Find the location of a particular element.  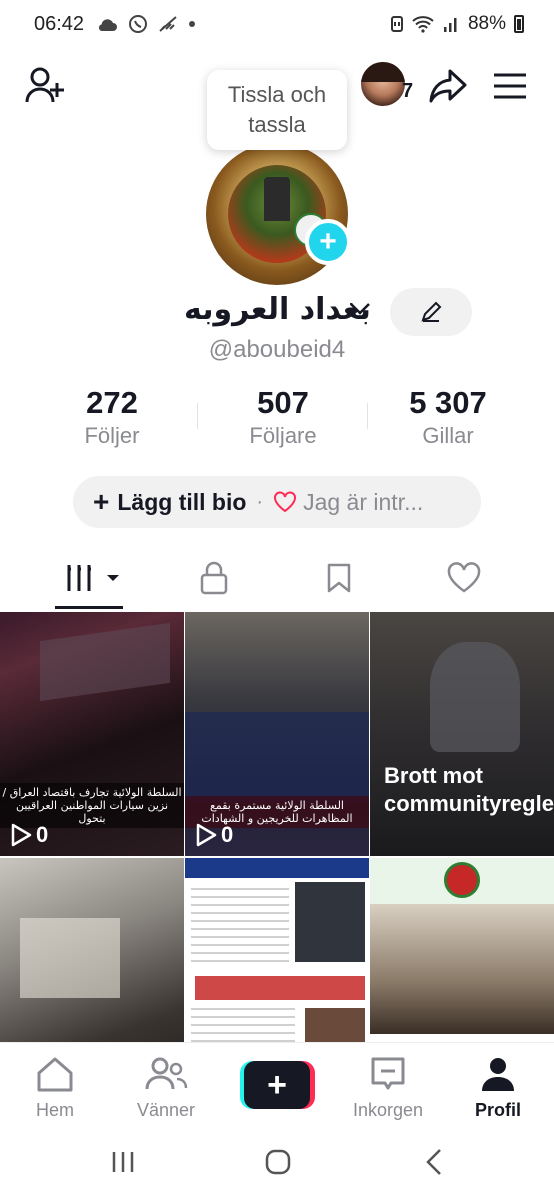

videos-grid-icon is located at coordinates (93, 578).